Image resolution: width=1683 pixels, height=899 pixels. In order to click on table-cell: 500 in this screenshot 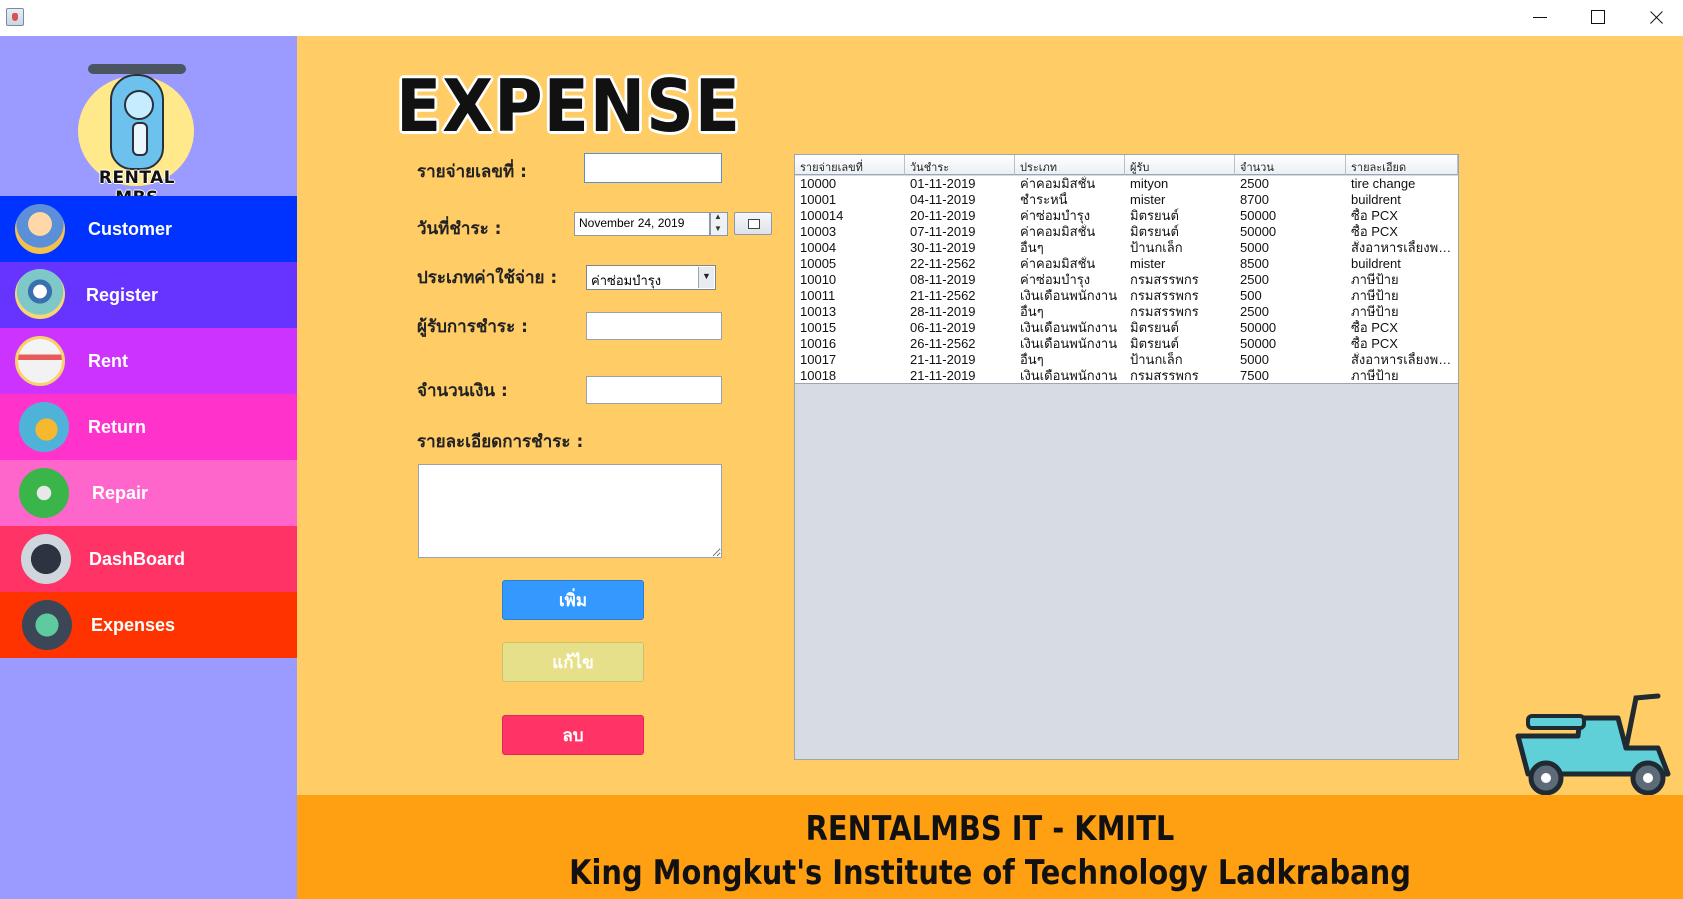, I will do `click(1251, 295)`.